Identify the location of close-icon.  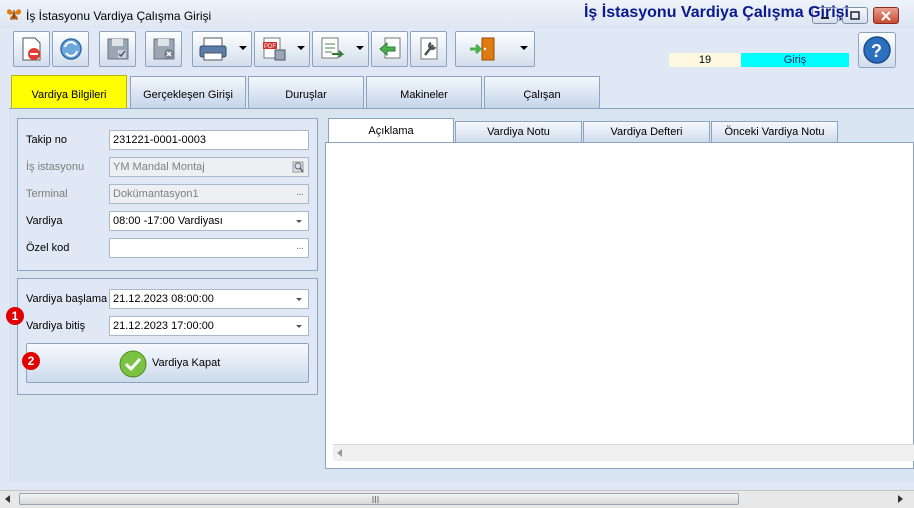
(886, 16).